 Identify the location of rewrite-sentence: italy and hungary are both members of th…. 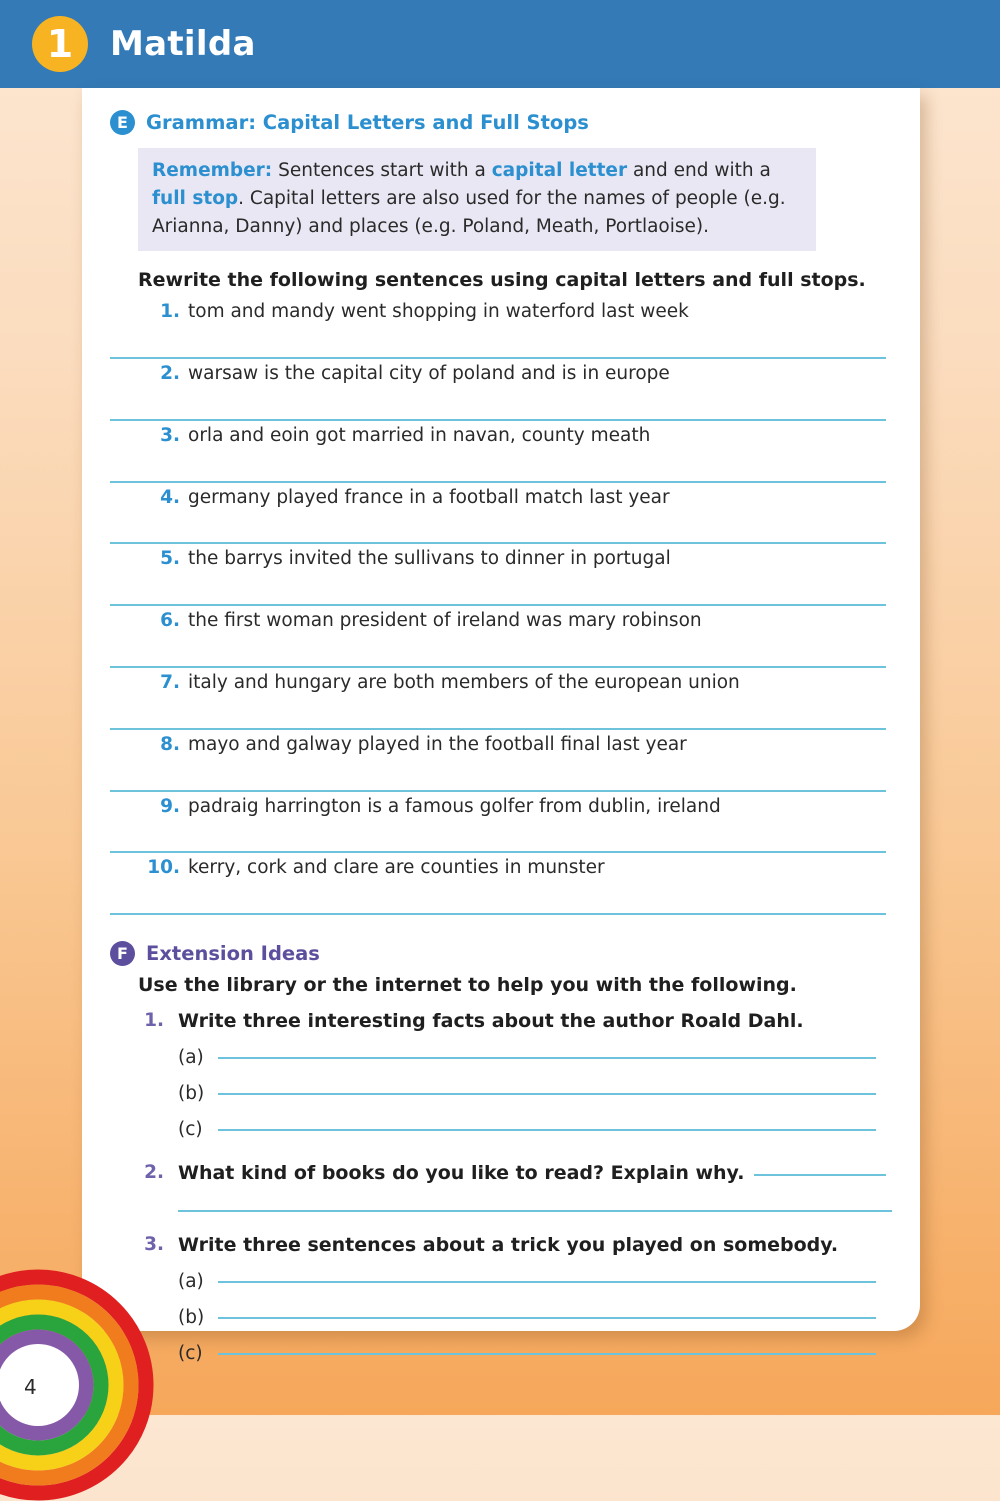
(464, 683).